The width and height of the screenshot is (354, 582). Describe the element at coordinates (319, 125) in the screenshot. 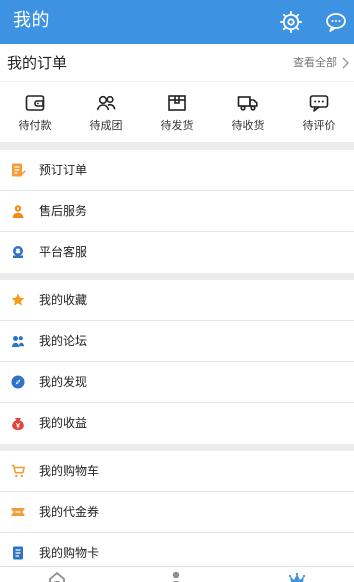

I see `order-status-label: 待评价` at that location.